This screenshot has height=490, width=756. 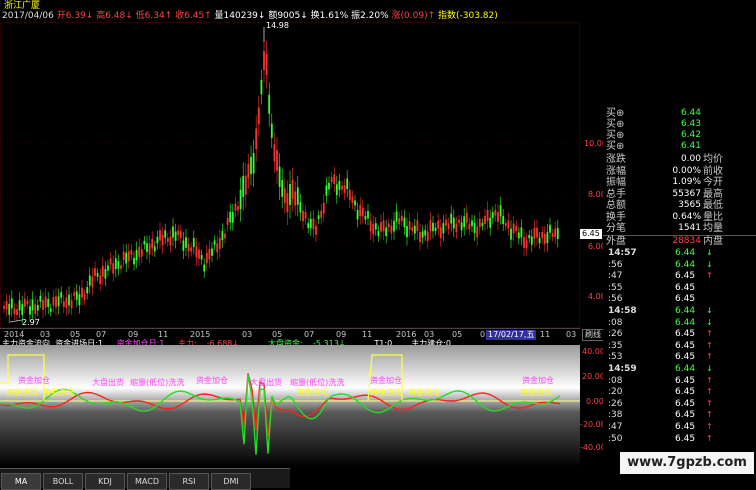 What do you see at coordinates (679, 265) in the screenshot?
I see `tick-row: :56 6.44 ↓` at bounding box center [679, 265].